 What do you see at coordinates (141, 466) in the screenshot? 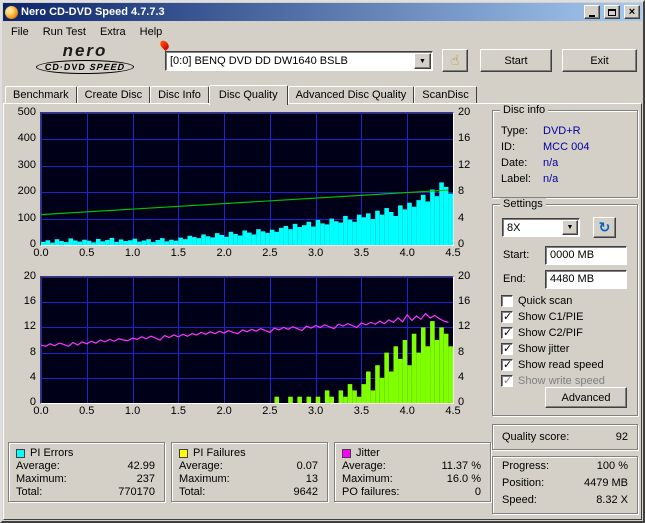
I see `stat-value: 42.99` at bounding box center [141, 466].